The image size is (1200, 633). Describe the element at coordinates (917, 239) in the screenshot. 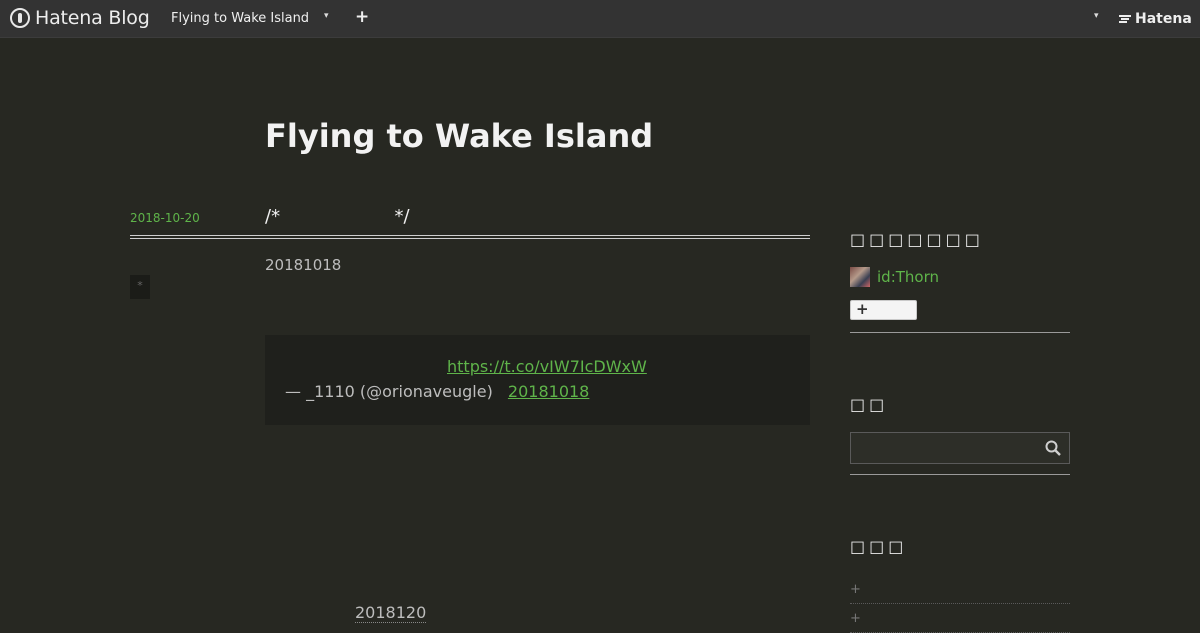

I see `profile-heading: □□□□□□□` at that location.